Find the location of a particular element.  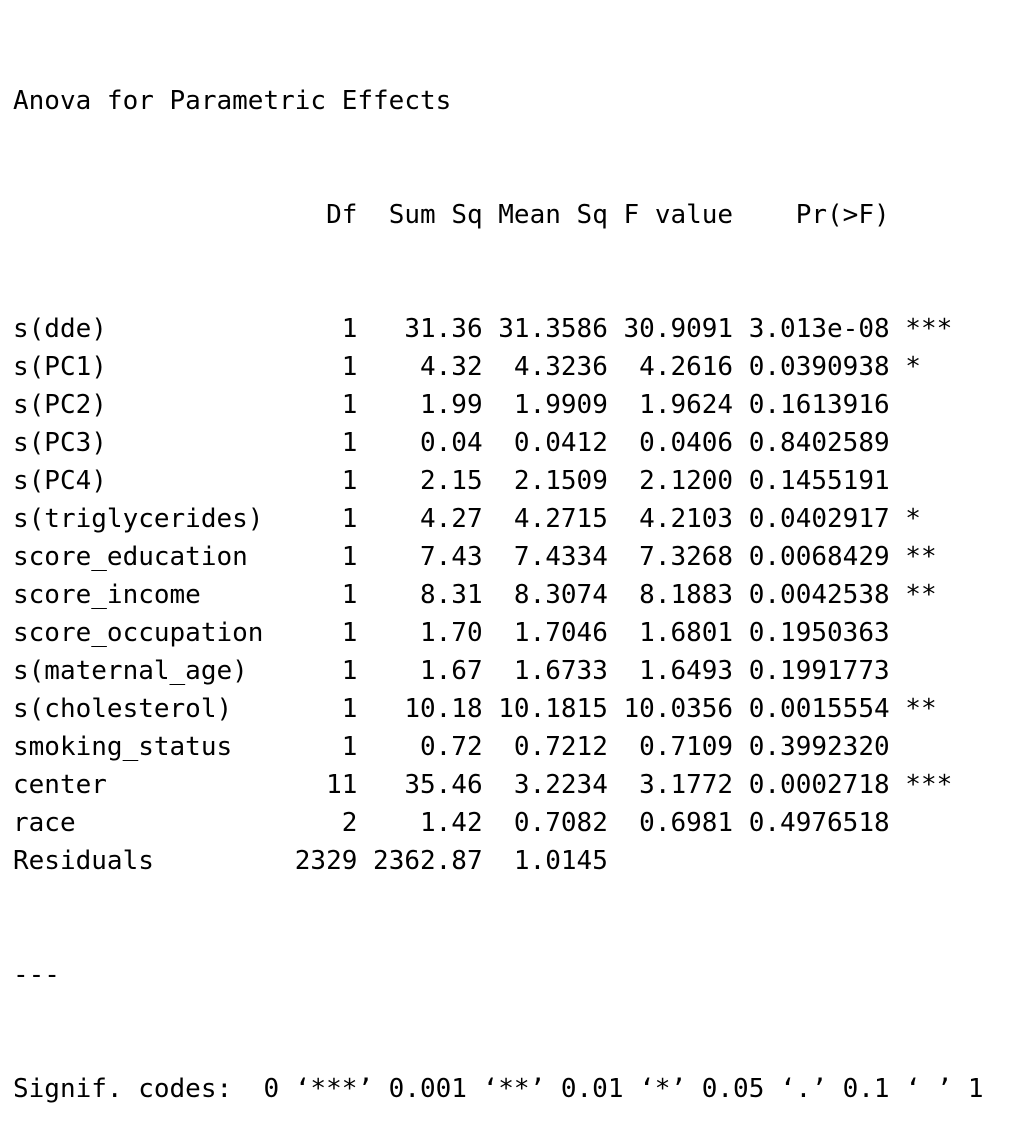

anova-header-row: Df Sum Sq Mean Sq F value Pr(>F) is located at coordinates (498, 215).